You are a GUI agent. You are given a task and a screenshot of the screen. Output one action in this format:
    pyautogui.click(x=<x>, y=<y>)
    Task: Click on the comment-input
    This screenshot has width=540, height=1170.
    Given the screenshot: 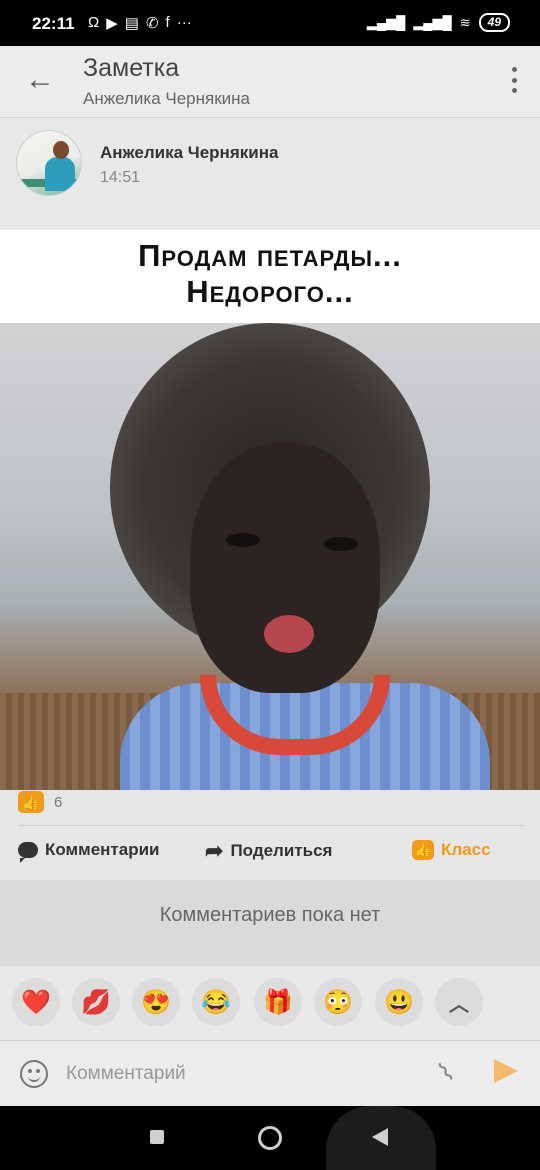 What is the action you would take?
    pyautogui.click(x=246, y=1074)
    